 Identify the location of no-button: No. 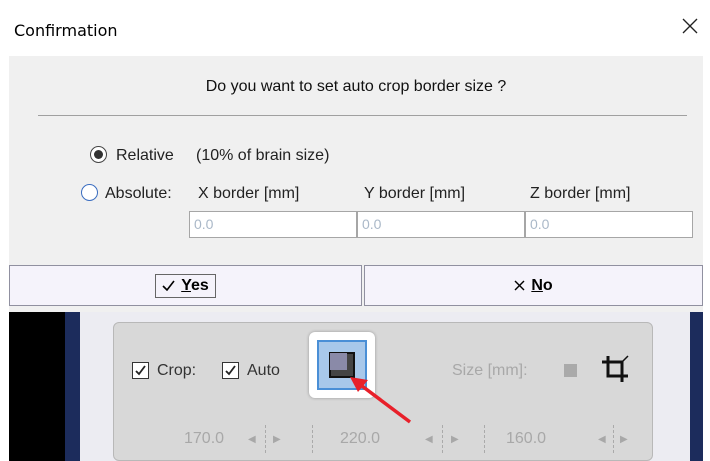
(533, 285).